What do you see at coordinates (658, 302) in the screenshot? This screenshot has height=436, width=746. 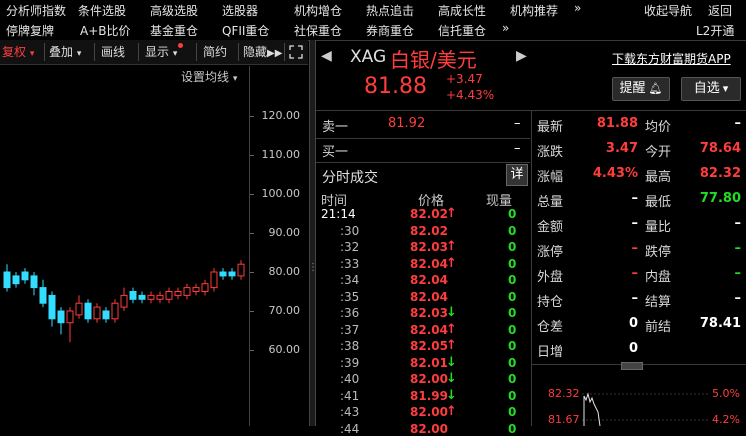 I see `stat-label: 结算` at bounding box center [658, 302].